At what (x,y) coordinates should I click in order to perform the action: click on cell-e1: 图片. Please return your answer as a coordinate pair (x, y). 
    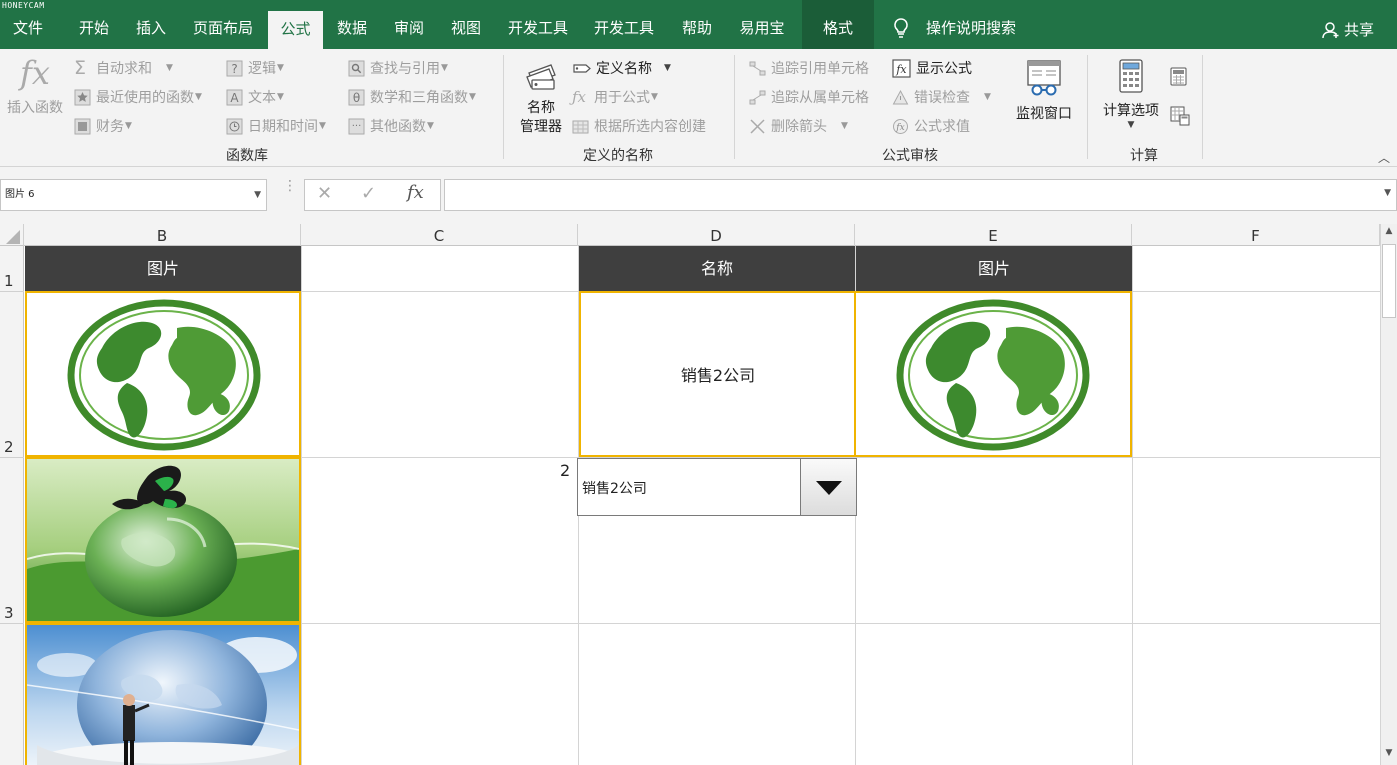
    Looking at the image, I should click on (994, 268).